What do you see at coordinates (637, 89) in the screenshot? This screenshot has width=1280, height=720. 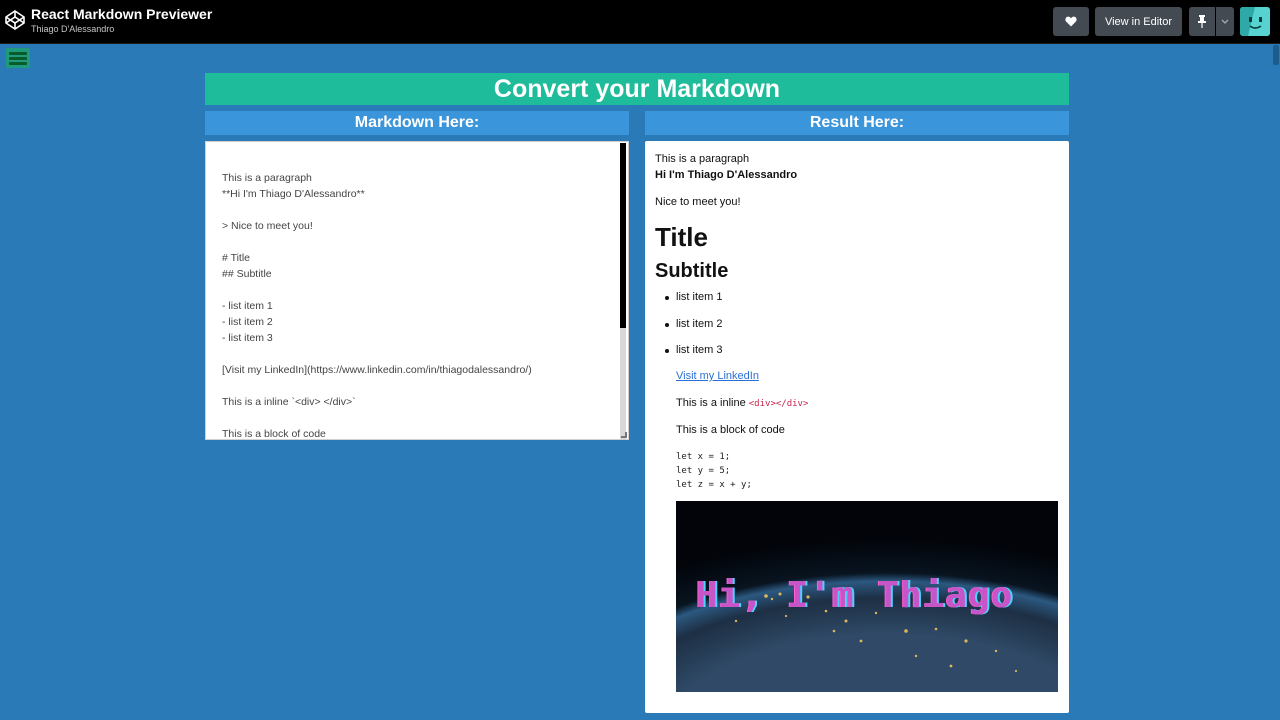 I see `page-title: Convert your Markdown` at bounding box center [637, 89].